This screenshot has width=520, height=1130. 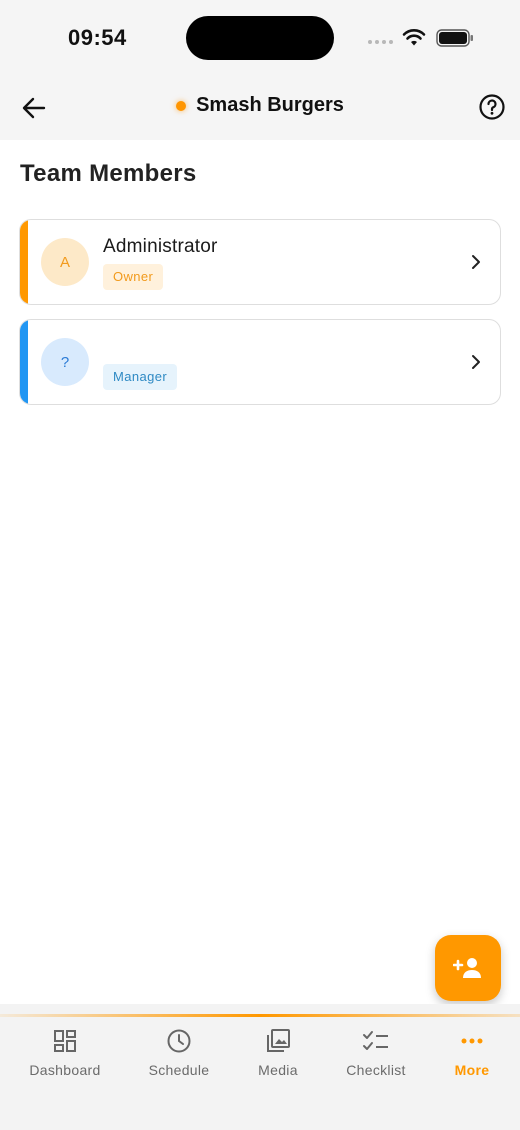 I want to click on nav-item-more: More, so click(x=470, y=1053).